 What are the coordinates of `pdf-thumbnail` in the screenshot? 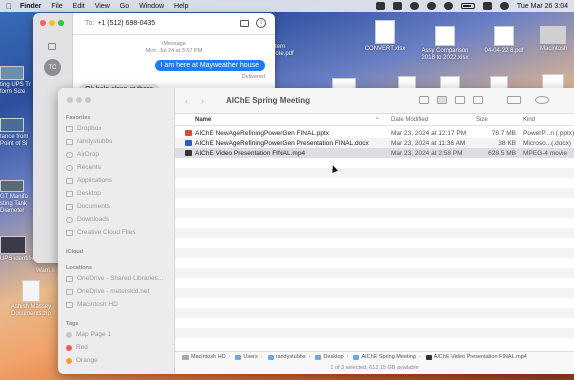 It's located at (504, 36).